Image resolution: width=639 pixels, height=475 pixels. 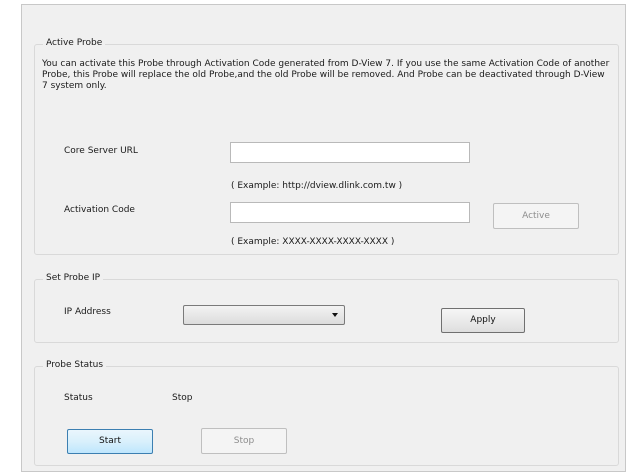 I want to click on apply-button: Apply, so click(x=483, y=320).